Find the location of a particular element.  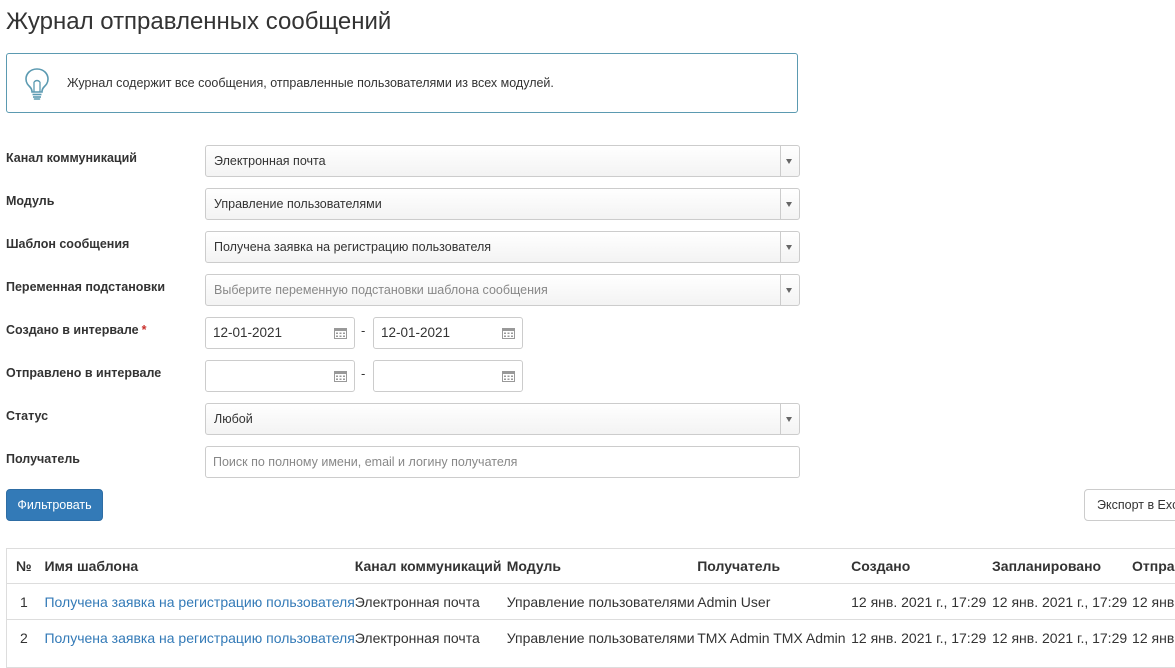

sent-label: Отправлено в интервале is located at coordinates (84, 373).